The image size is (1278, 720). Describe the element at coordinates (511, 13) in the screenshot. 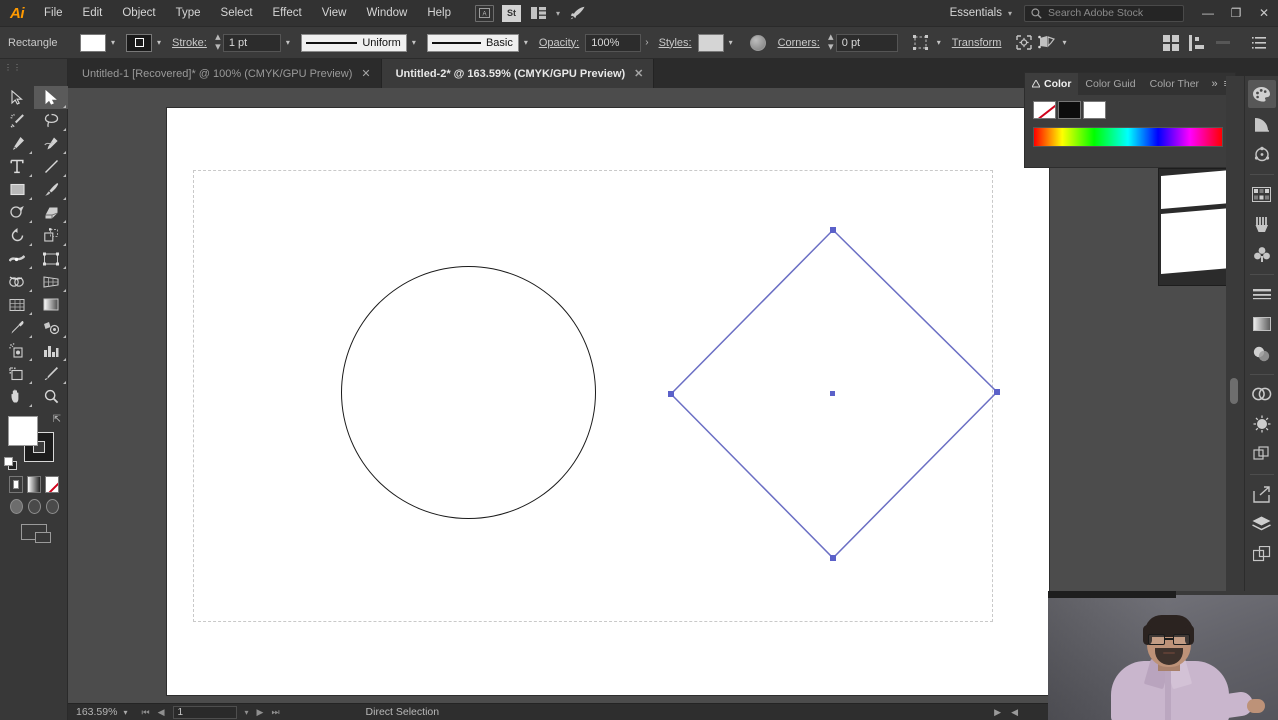

I see `adobe-stock-icon: St` at that location.